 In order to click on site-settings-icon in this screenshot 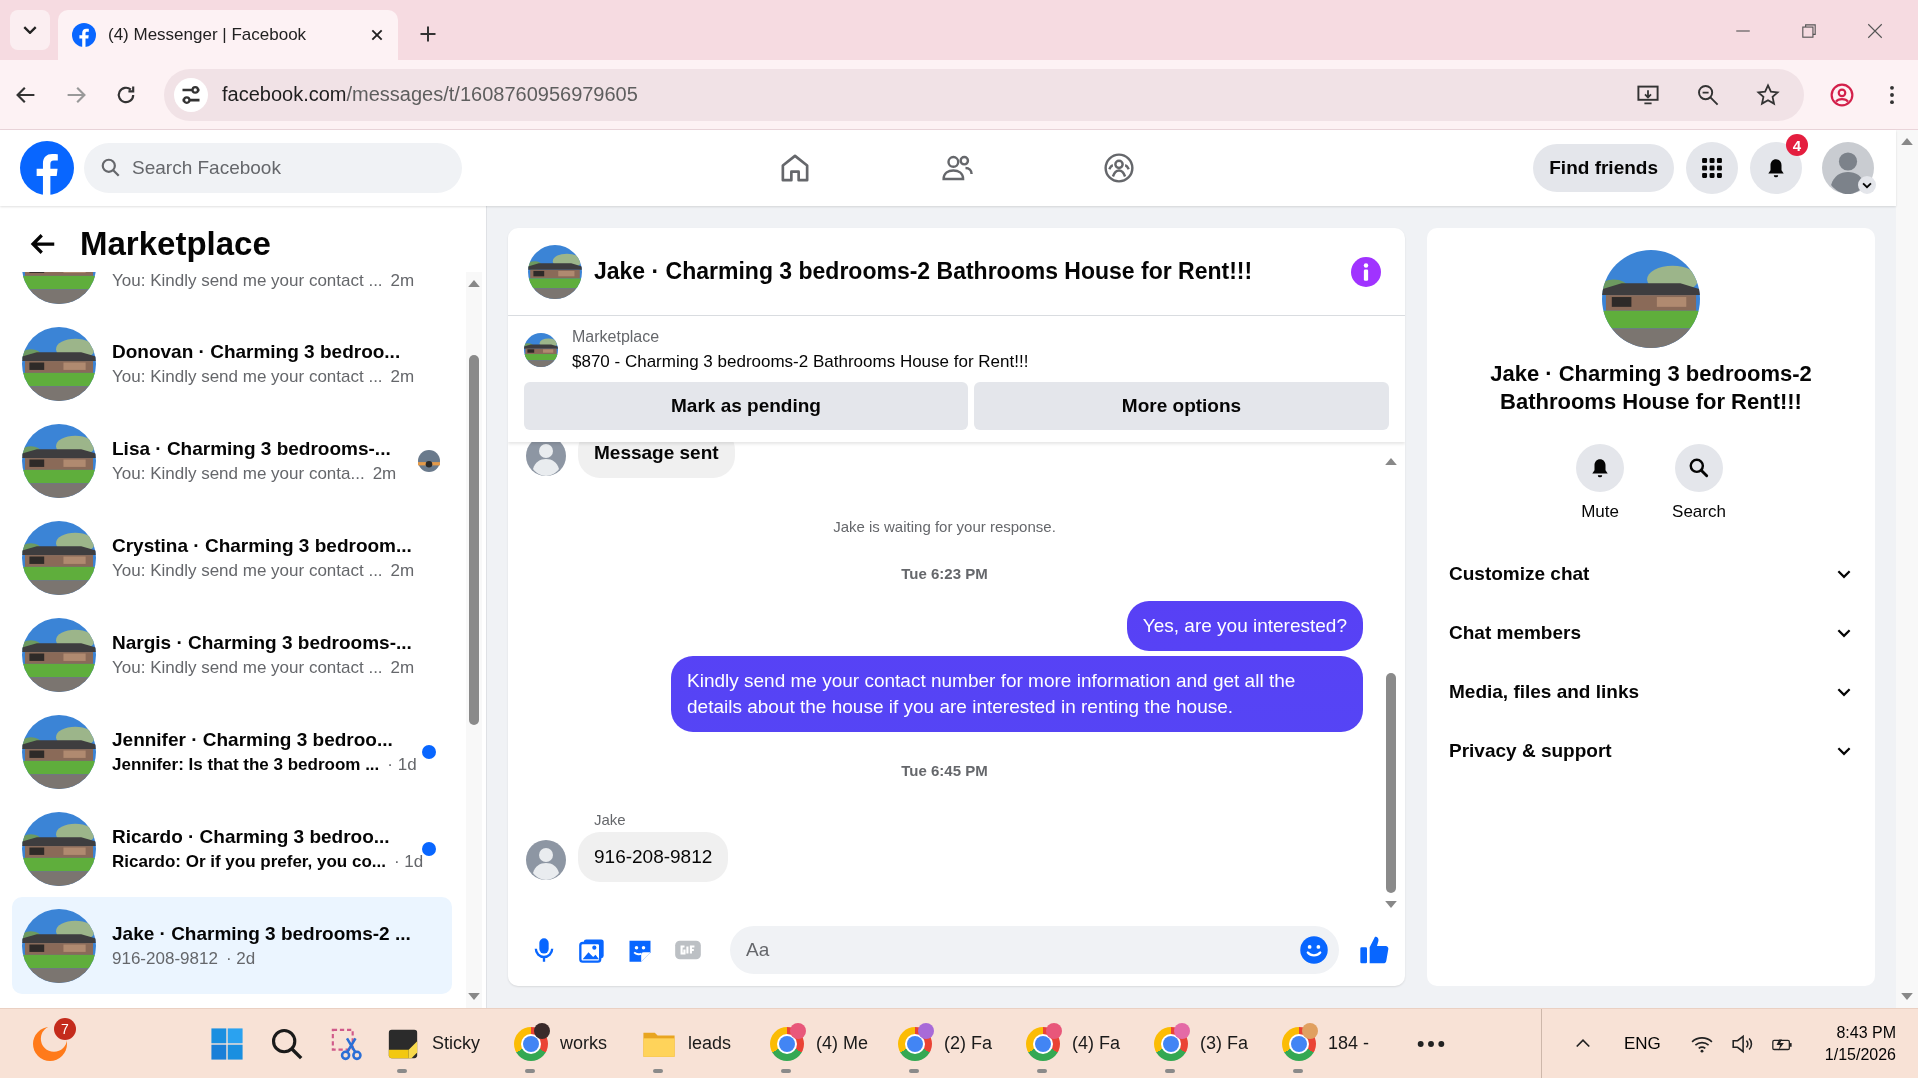, I will do `click(191, 94)`.